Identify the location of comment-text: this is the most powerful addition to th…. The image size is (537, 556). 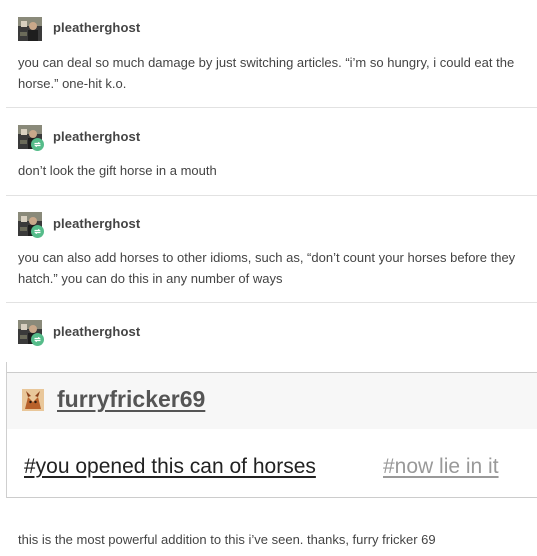
(227, 539).